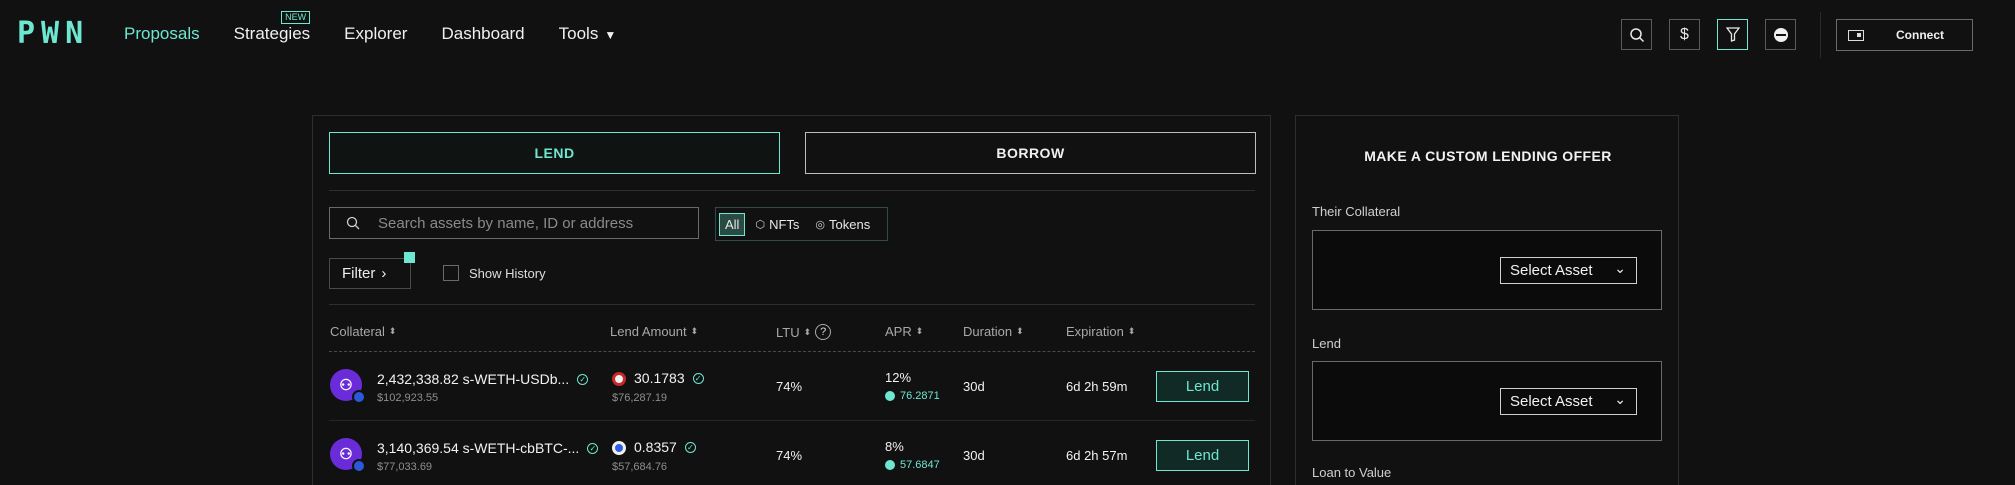  What do you see at coordinates (588, 34) in the screenshot?
I see `nav-tools: Tools ▼` at bounding box center [588, 34].